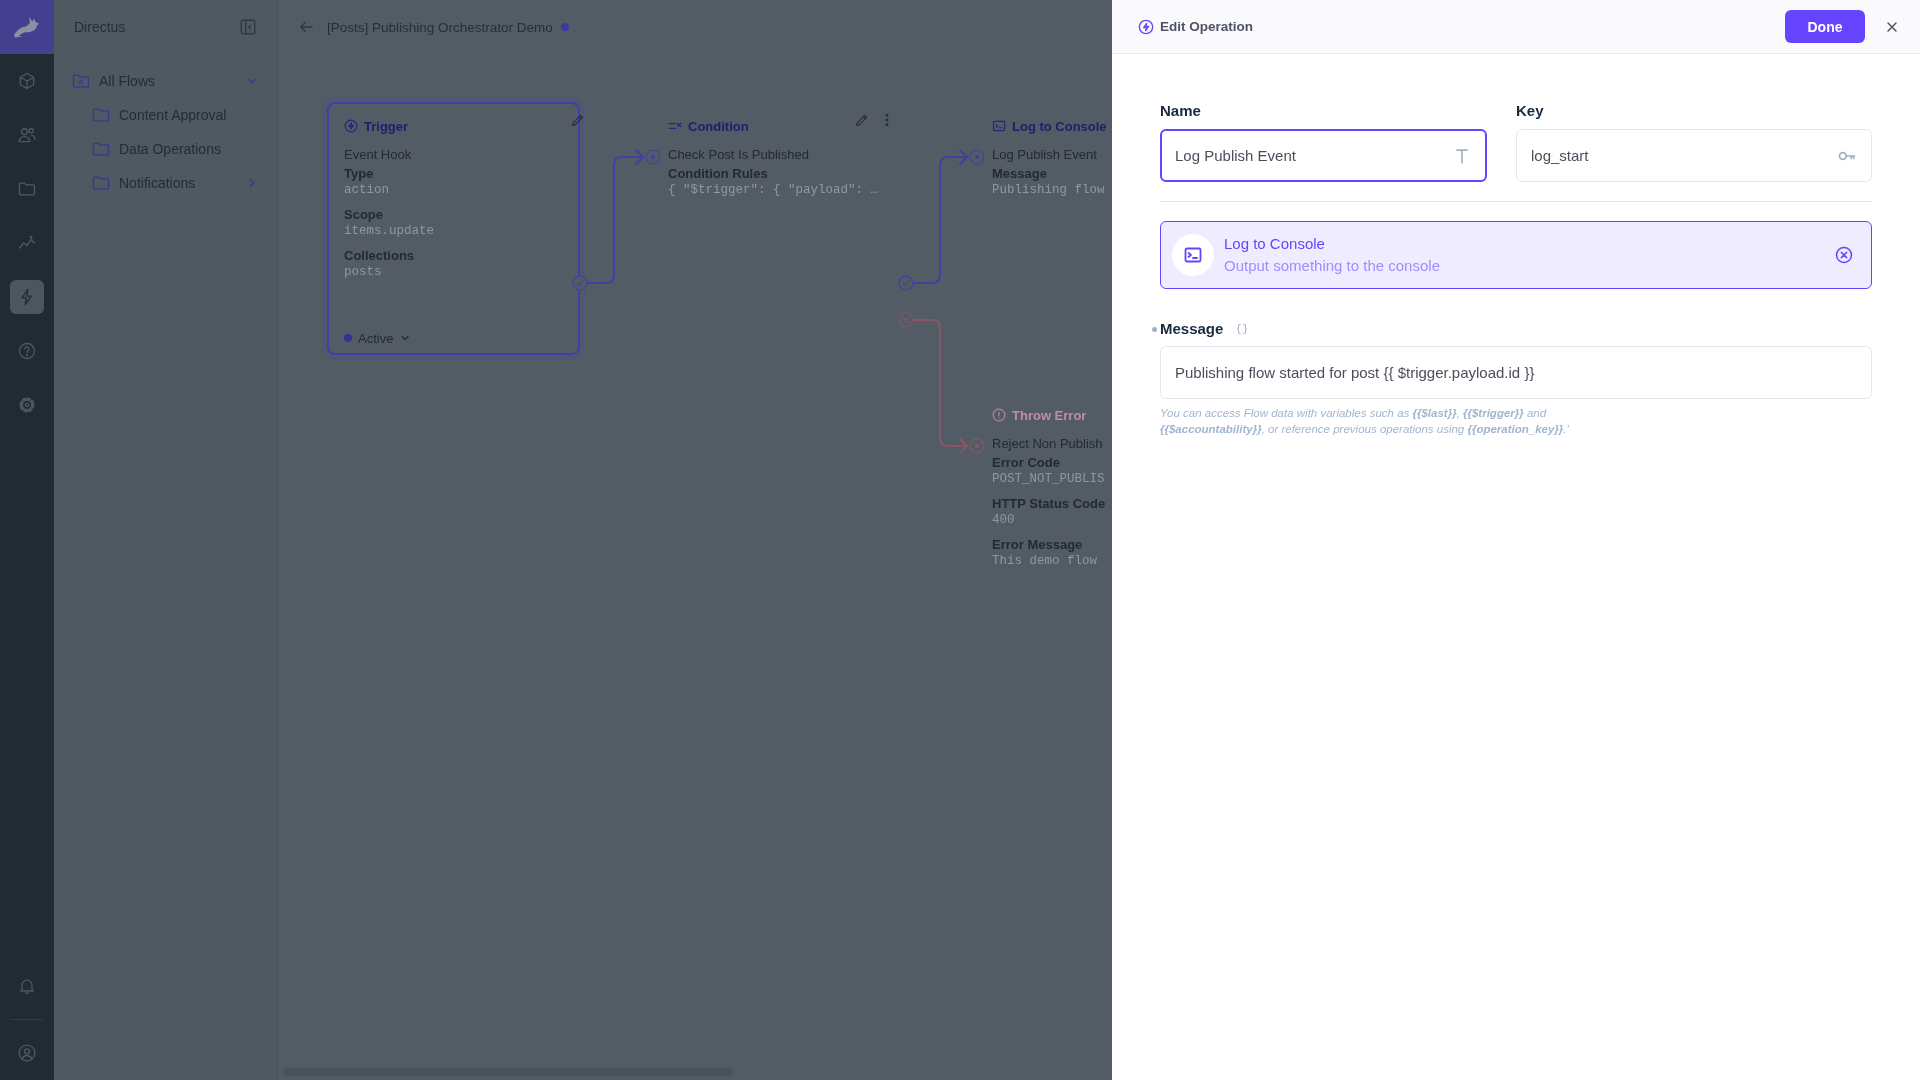  I want to click on alert-circle-icon, so click(999, 415).